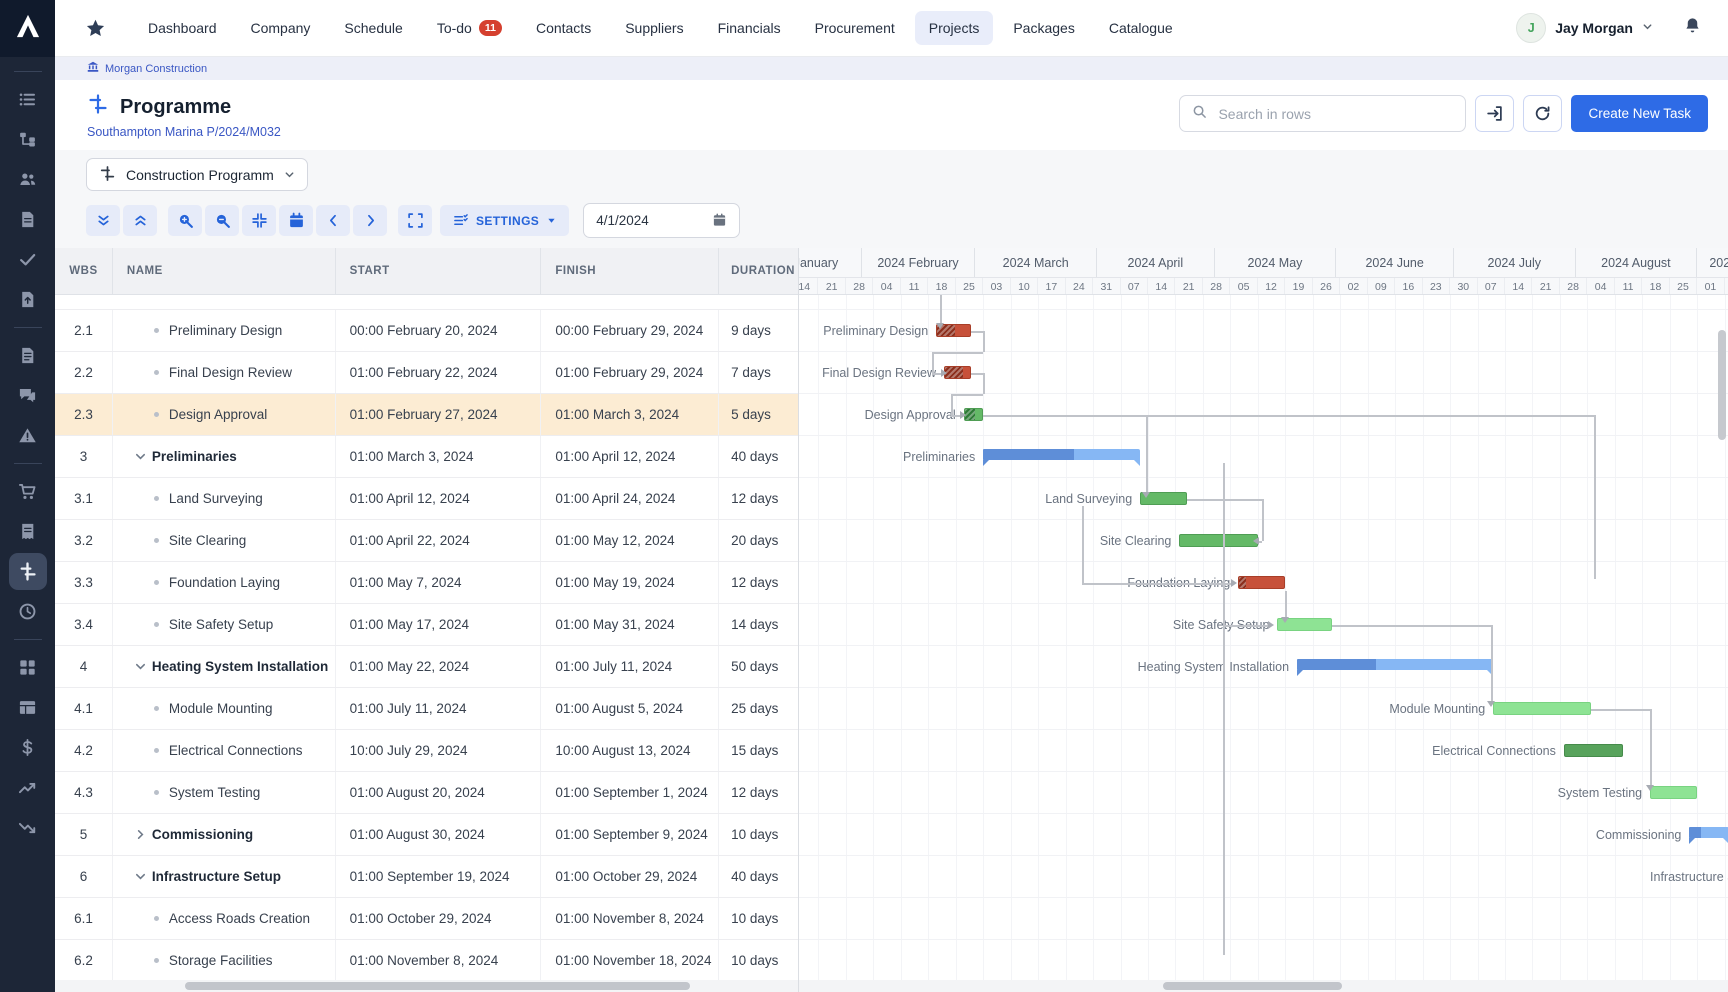  Describe the element at coordinates (1396, 643) in the screenshot. I see `gantt-gridline` at that location.